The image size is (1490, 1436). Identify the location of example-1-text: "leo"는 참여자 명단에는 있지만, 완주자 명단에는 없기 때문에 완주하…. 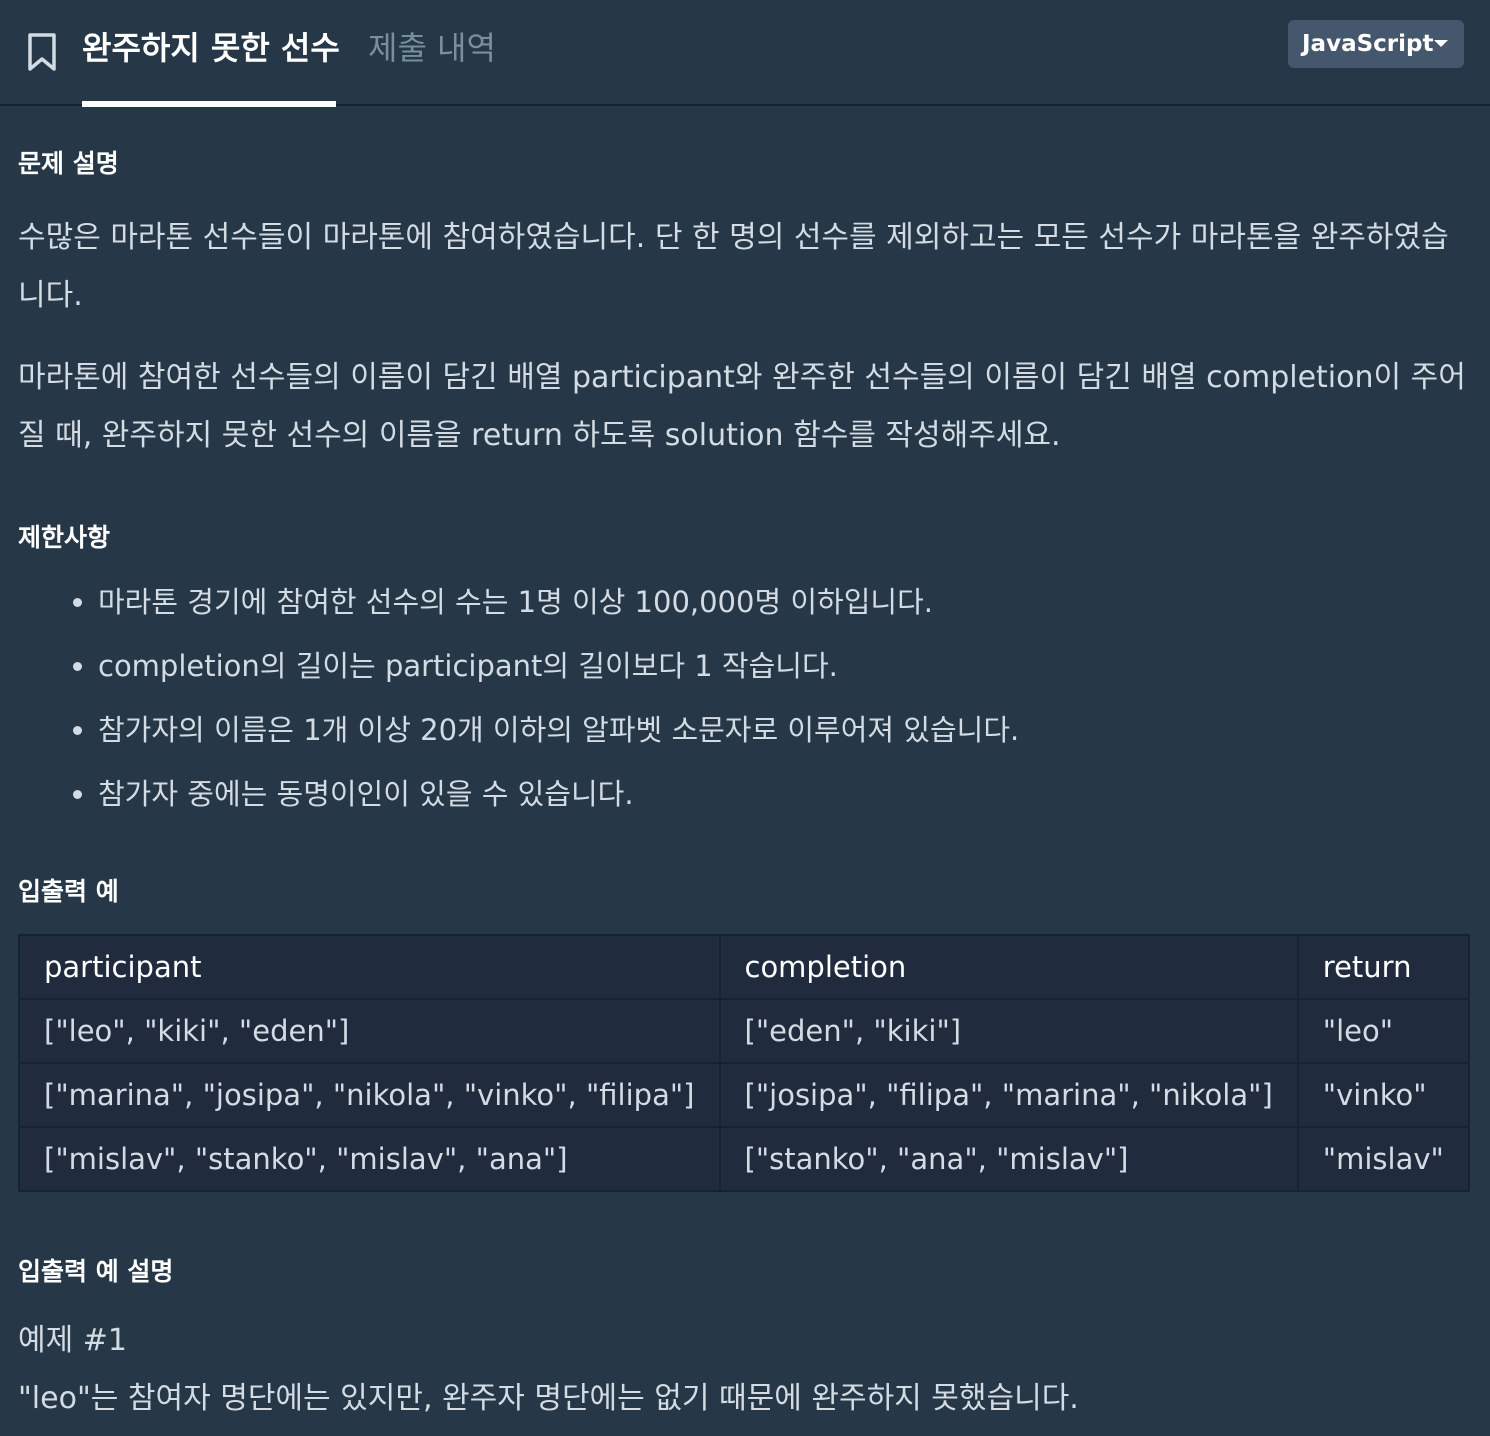
(548, 1398).